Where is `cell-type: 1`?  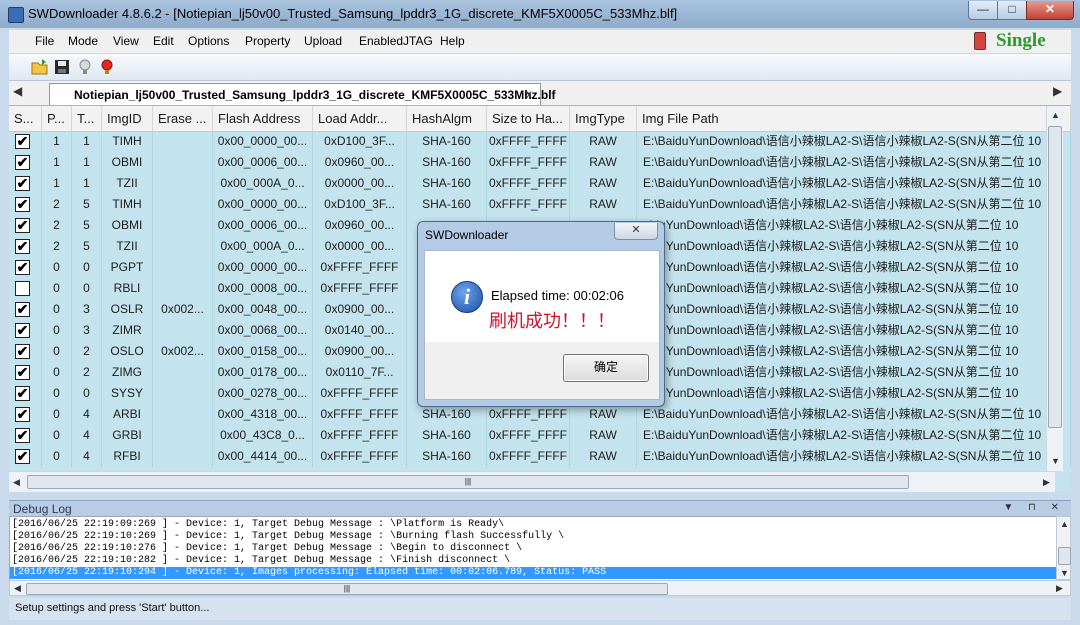 cell-type: 1 is located at coordinates (87, 162).